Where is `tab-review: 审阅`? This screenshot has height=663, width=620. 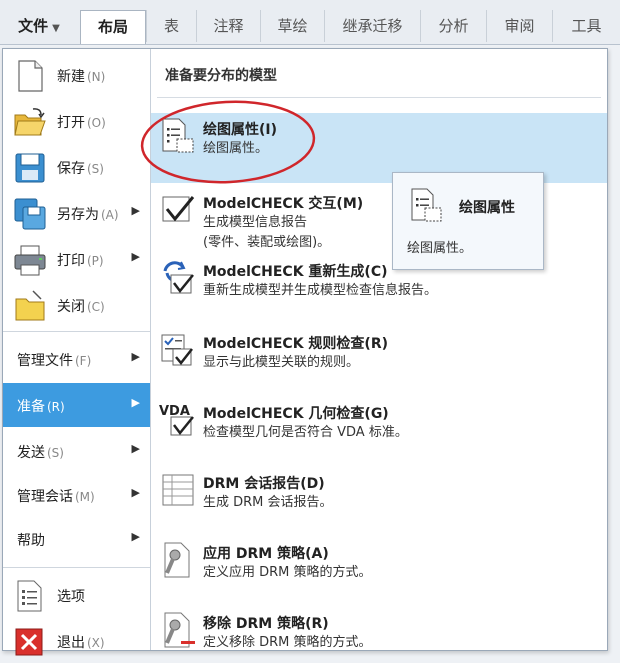
tab-review: 审阅 is located at coordinates (519, 26).